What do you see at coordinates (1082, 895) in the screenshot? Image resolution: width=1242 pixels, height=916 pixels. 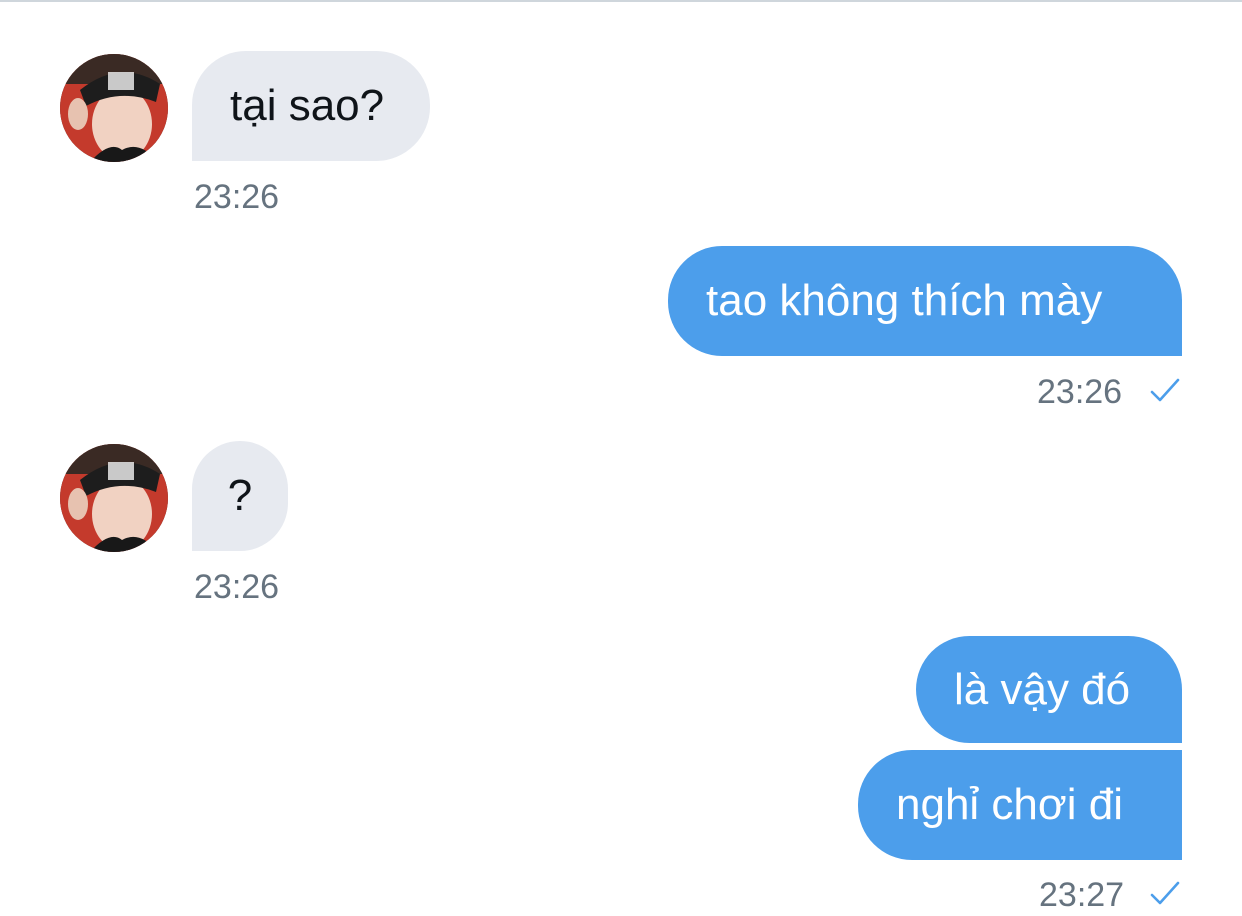 I see `message-timestamp: 23:27` at bounding box center [1082, 895].